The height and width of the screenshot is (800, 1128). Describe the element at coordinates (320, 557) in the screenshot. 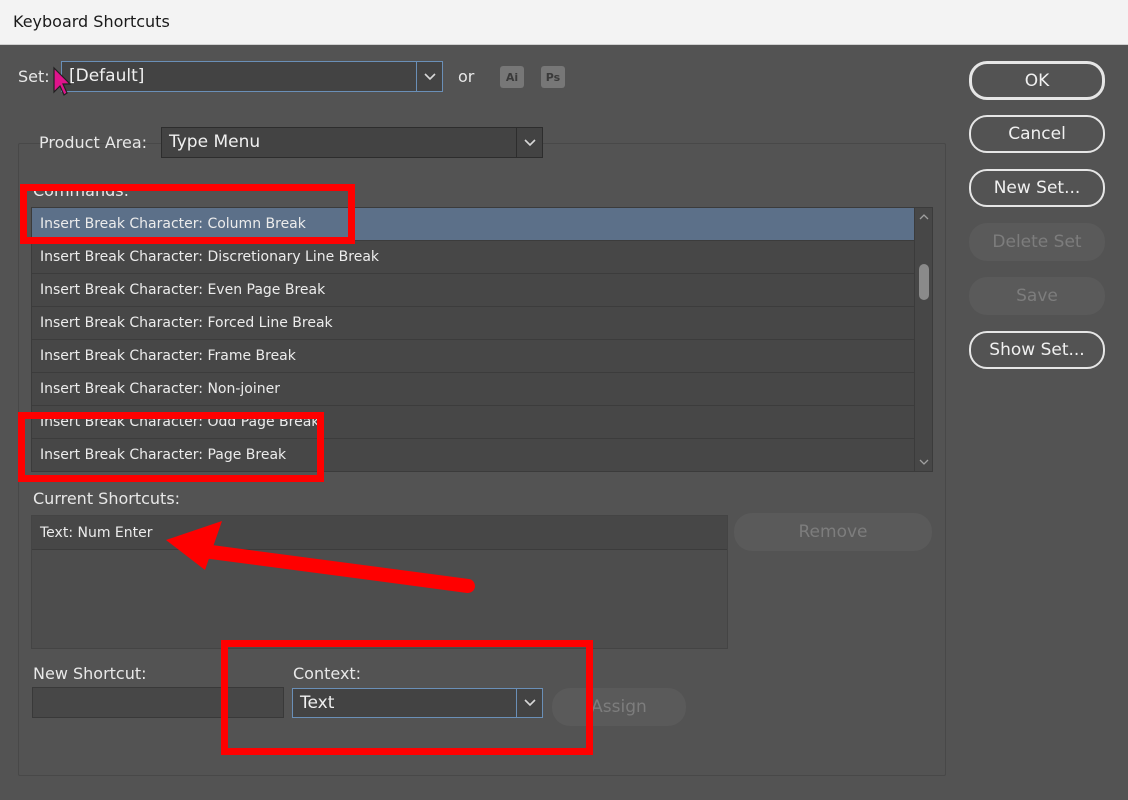

I see `annotation-arrow` at that location.